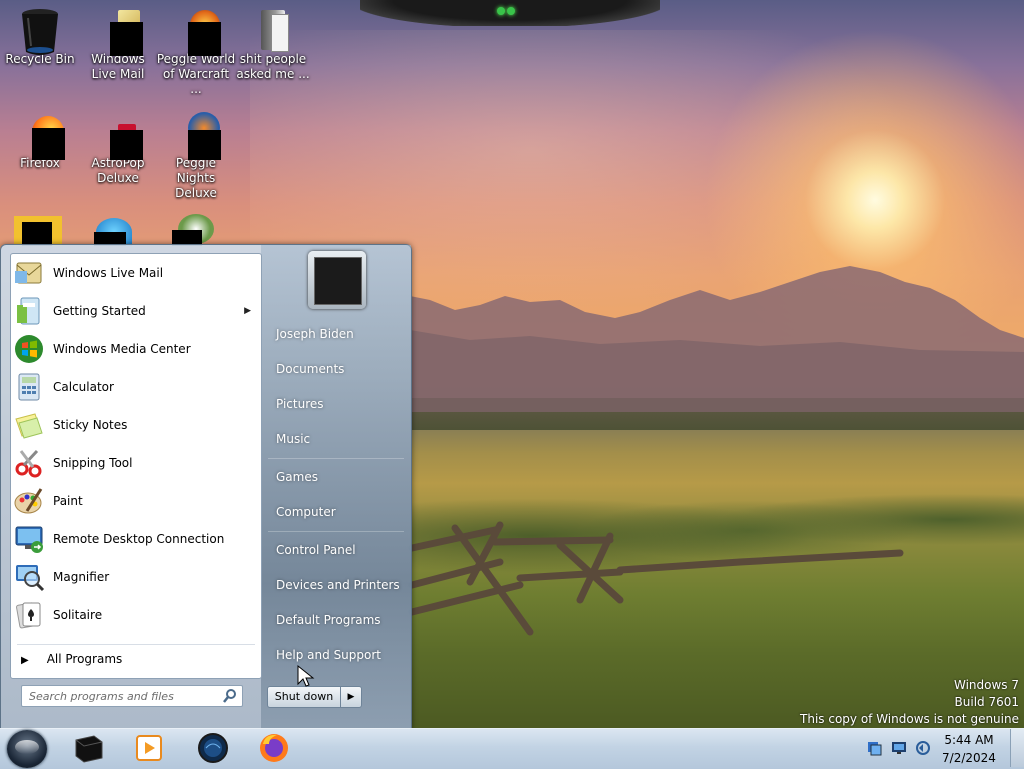  Describe the element at coordinates (84, 659) in the screenshot. I see `all-programs-label: All Programs` at that location.